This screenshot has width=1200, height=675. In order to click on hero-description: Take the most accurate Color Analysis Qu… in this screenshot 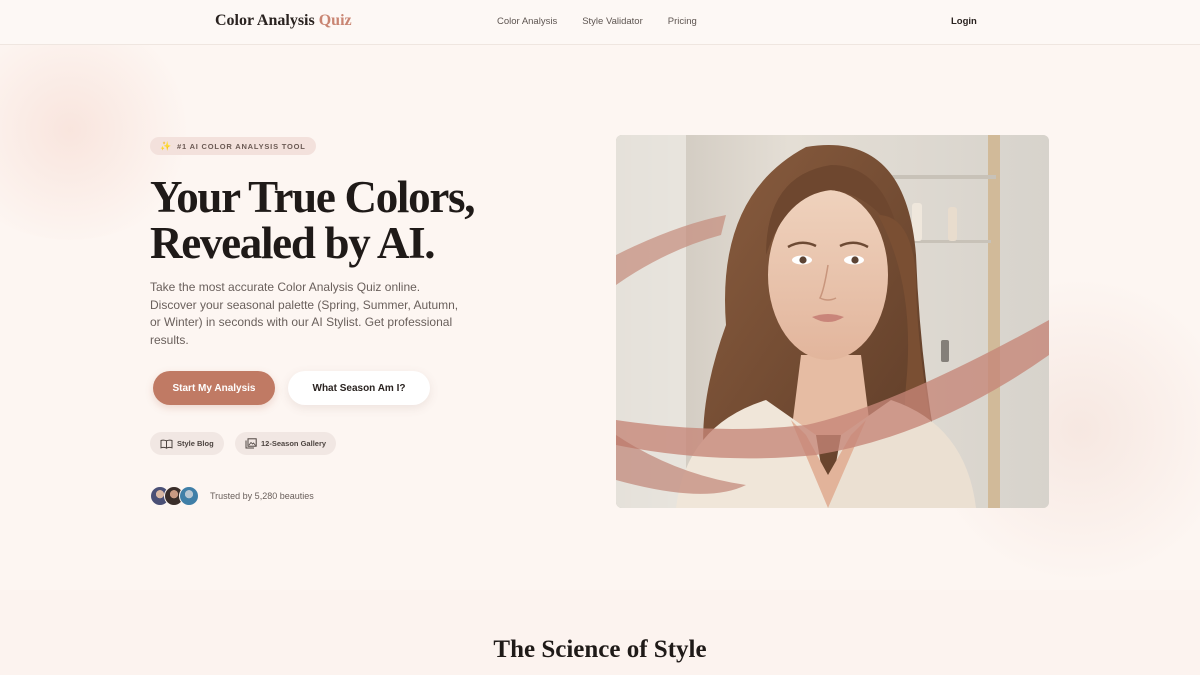, I will do `click(304, 313)`.